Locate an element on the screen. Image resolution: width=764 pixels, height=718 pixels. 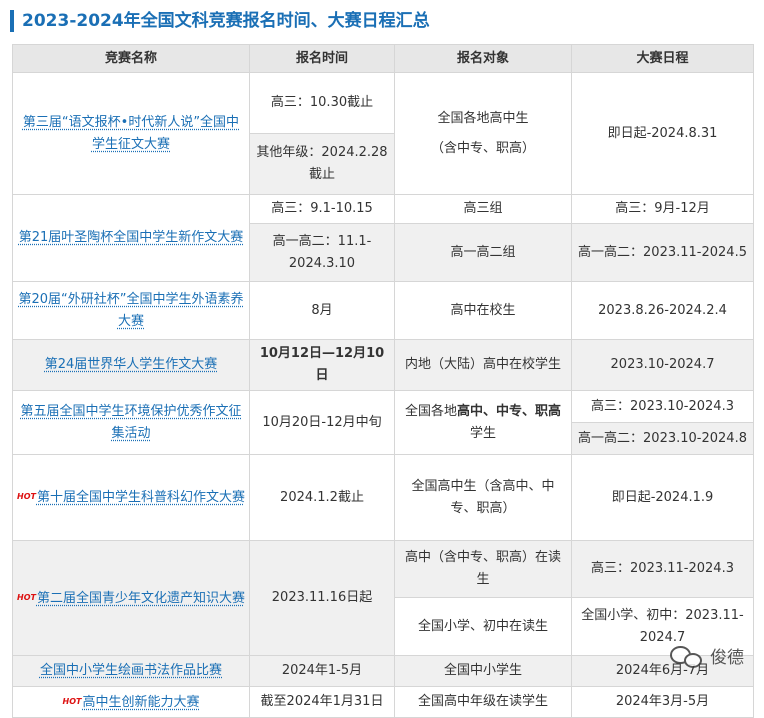
target-line: 全国各地高中生 is located at coordinates (483, 118).